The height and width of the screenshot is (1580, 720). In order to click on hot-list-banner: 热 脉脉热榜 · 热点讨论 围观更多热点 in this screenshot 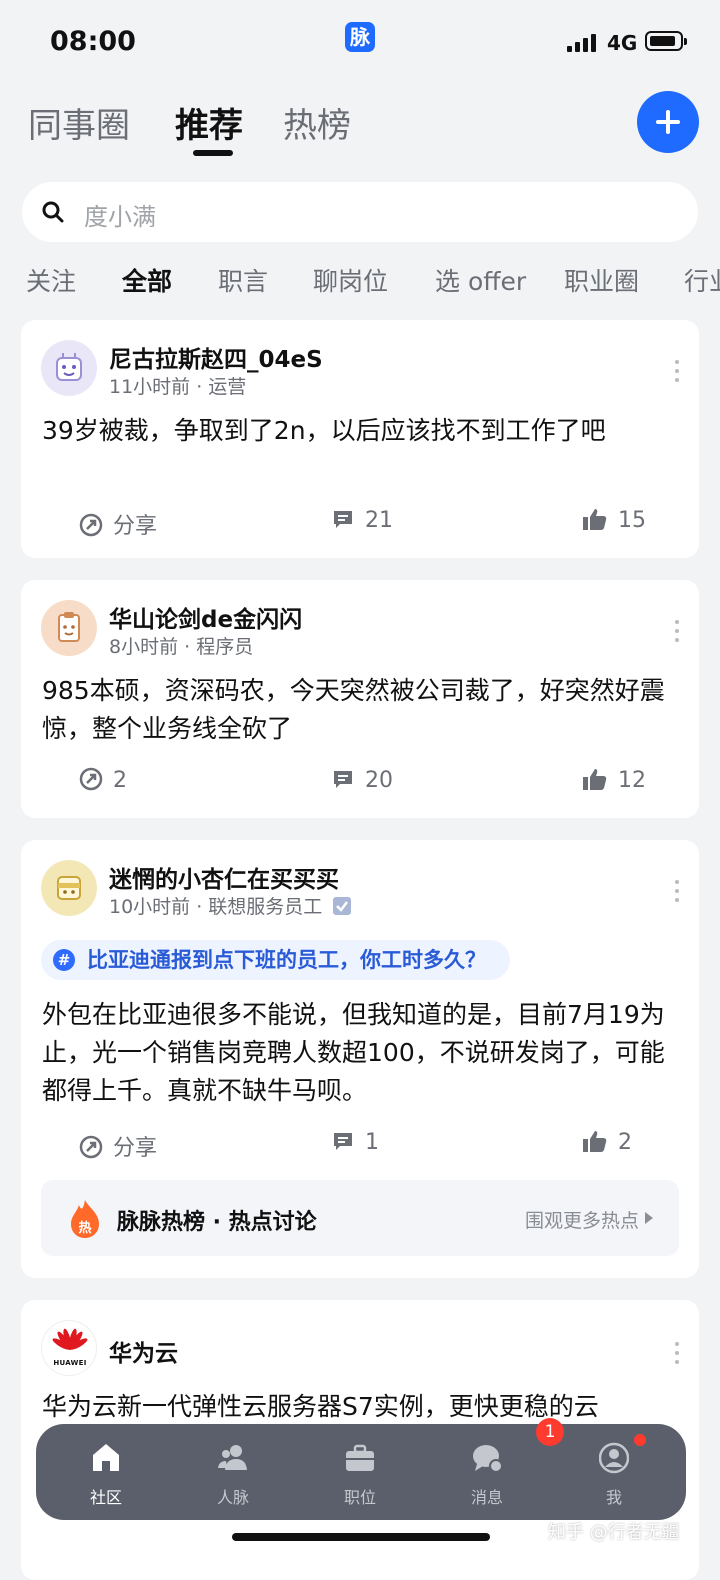, I will do `click(360, 1218)`.